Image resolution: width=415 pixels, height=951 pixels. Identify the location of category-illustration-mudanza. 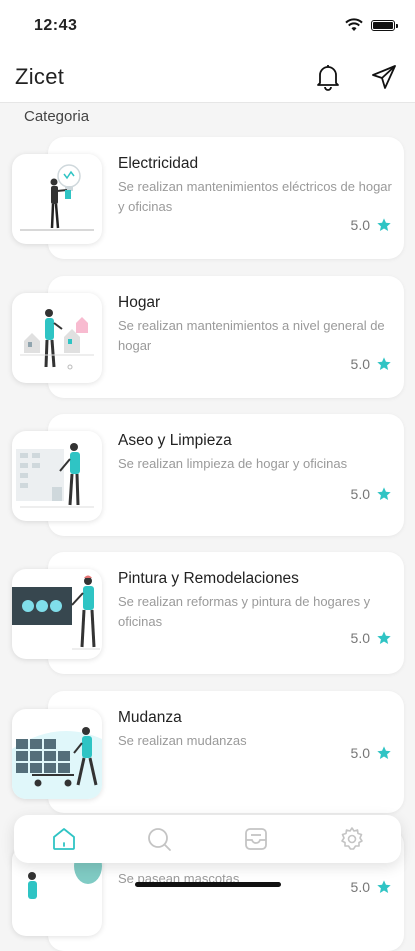
(57, 754).